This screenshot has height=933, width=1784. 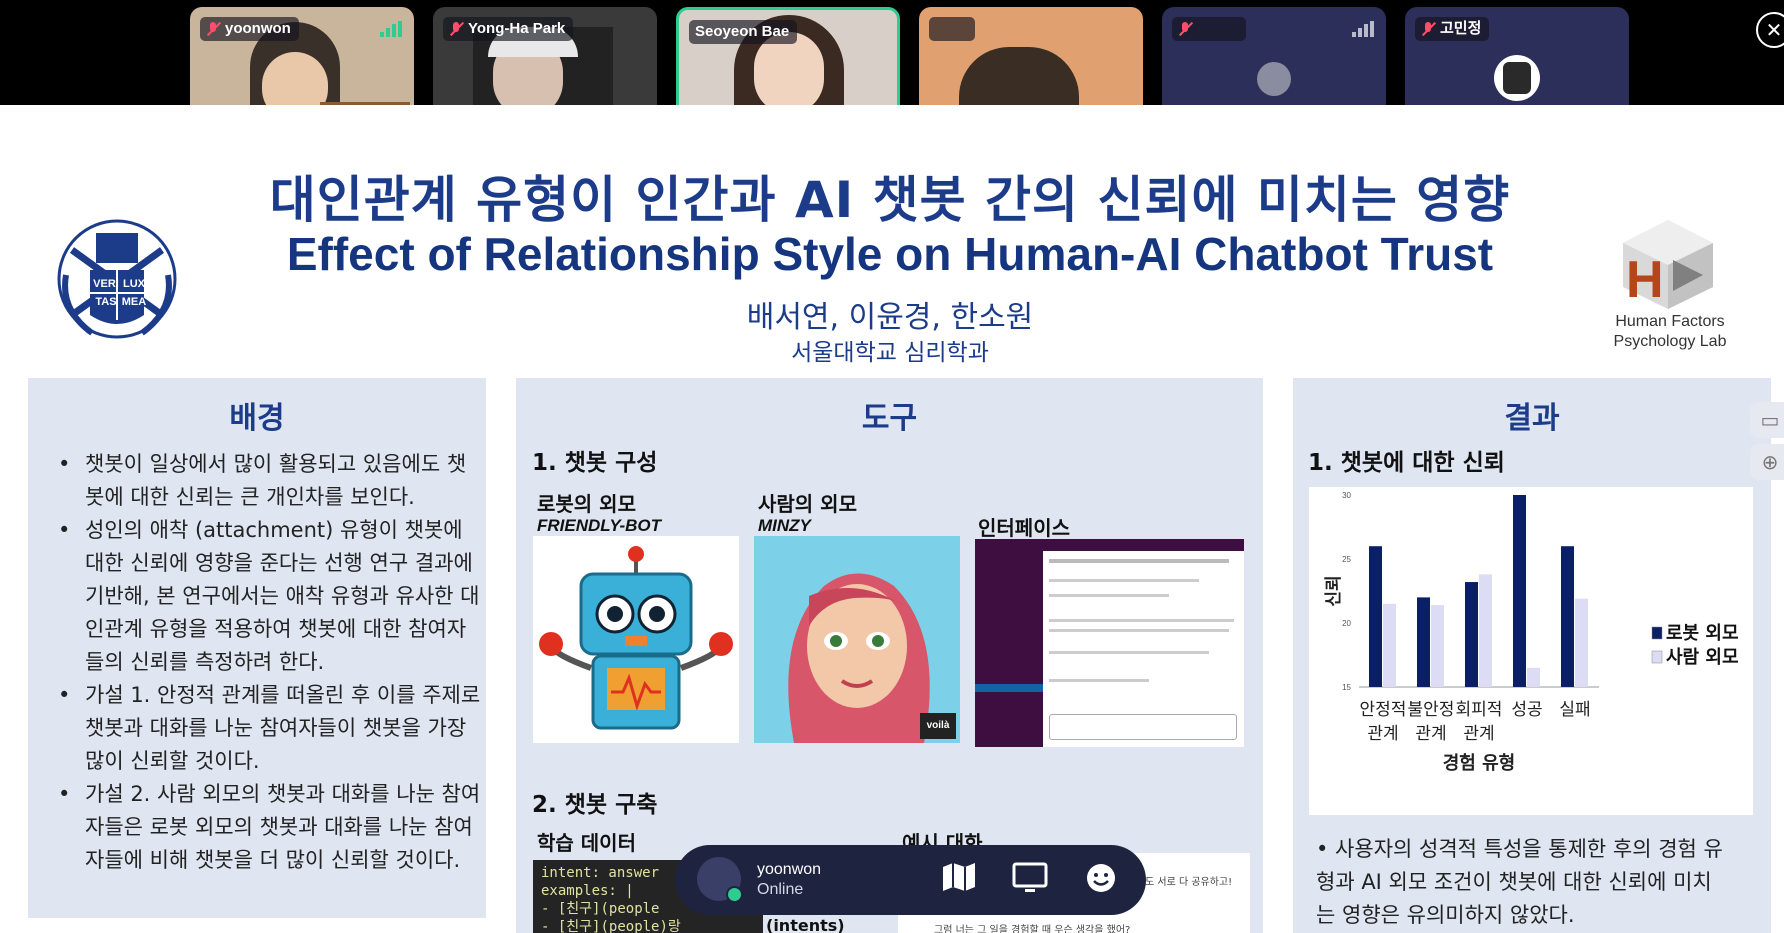 What do you see at coordinates (1517, 78) in the screenshot?
I see `avatar-character` at bounding box center [1517, 78].